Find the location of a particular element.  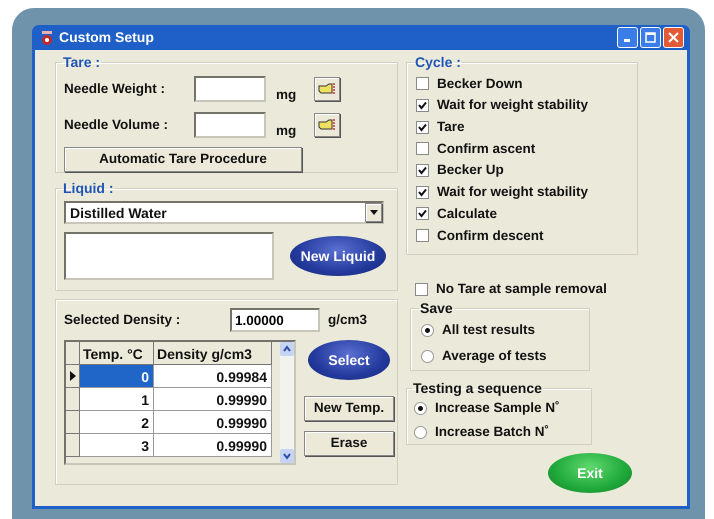

checkbox-label: Becker Up is located at coordinates (470, 170).